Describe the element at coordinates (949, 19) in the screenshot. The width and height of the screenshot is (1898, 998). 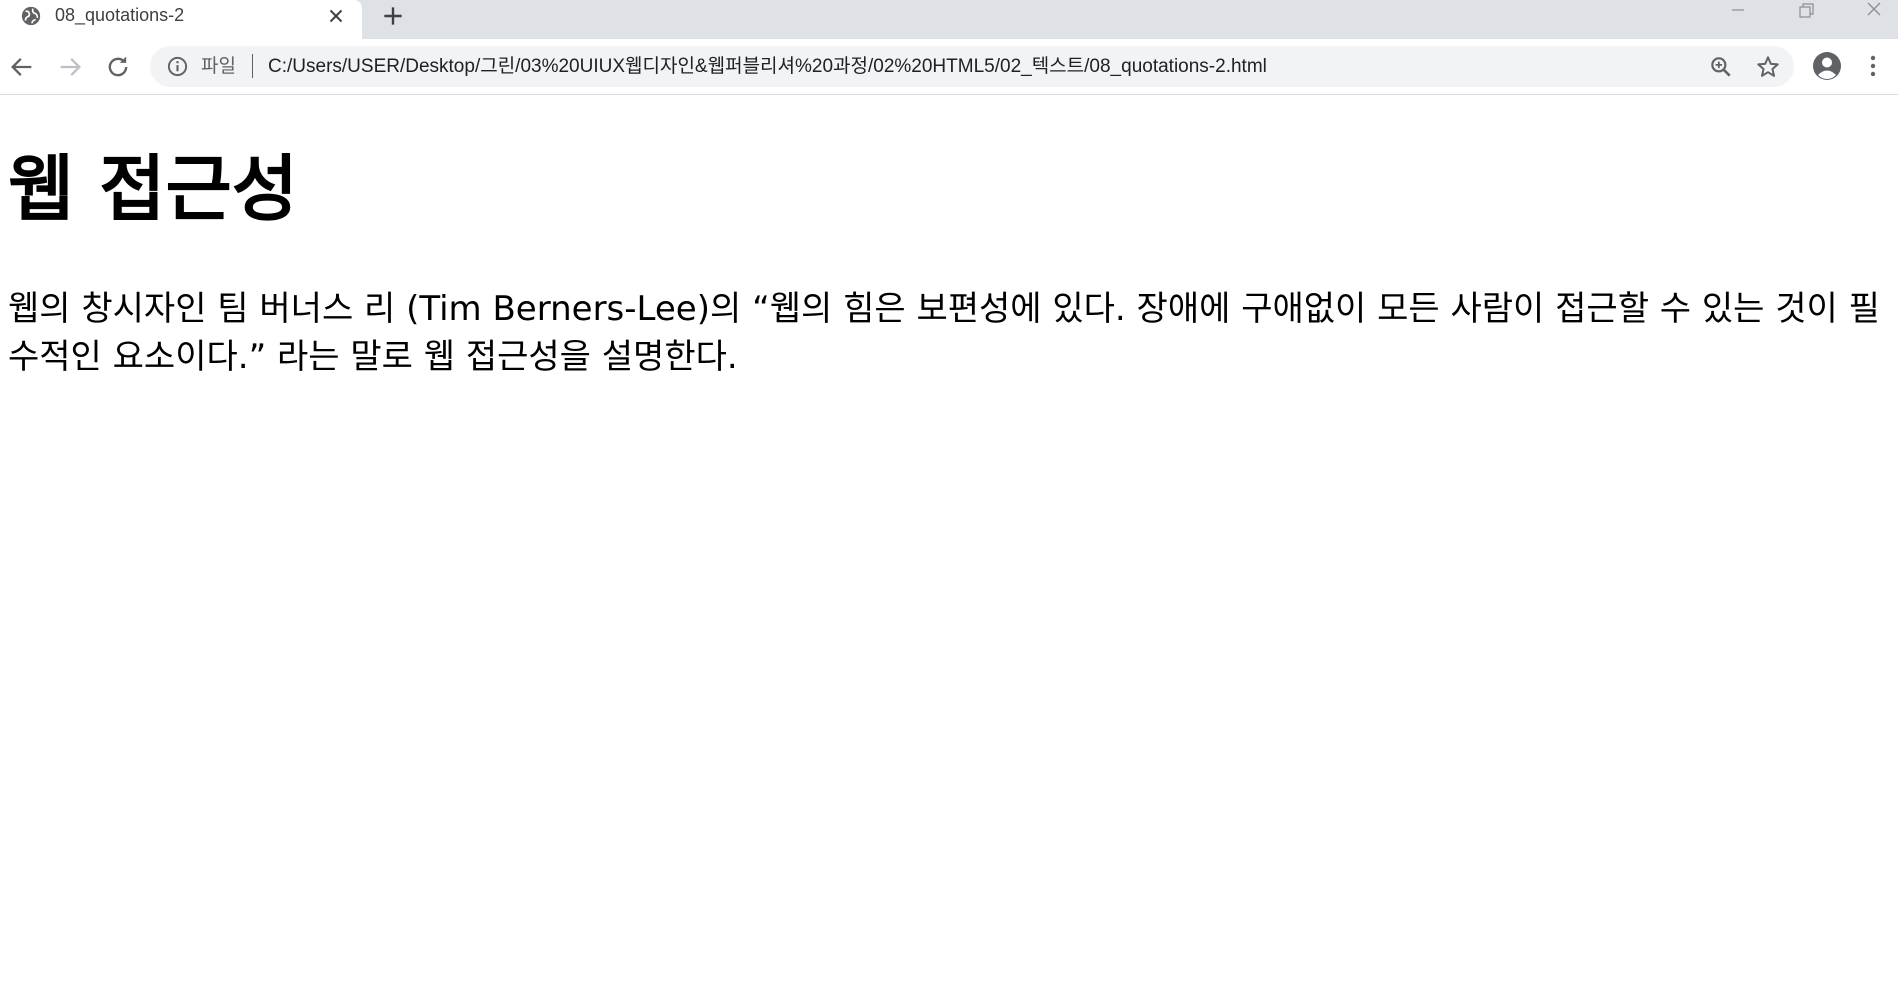
I see `tab-strip: 08_quotations-2` at that location.